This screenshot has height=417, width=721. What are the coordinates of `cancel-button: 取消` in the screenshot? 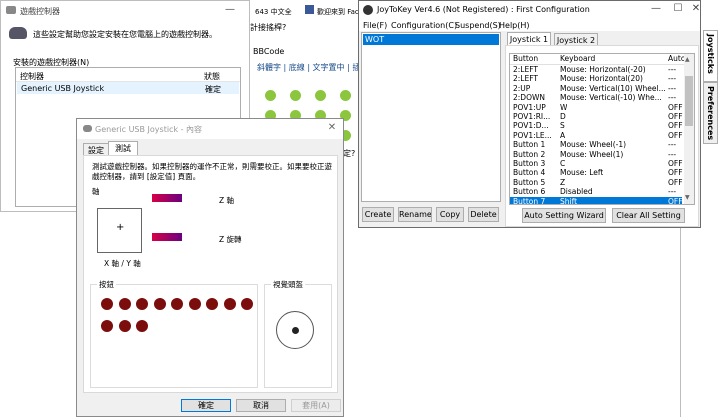 It's located at (261, 405).